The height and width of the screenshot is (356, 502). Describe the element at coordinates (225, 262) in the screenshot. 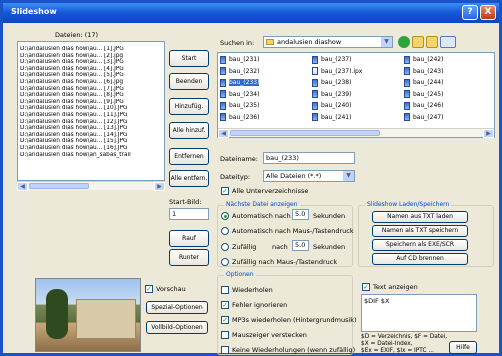

I see `random-key-radio` at that location.